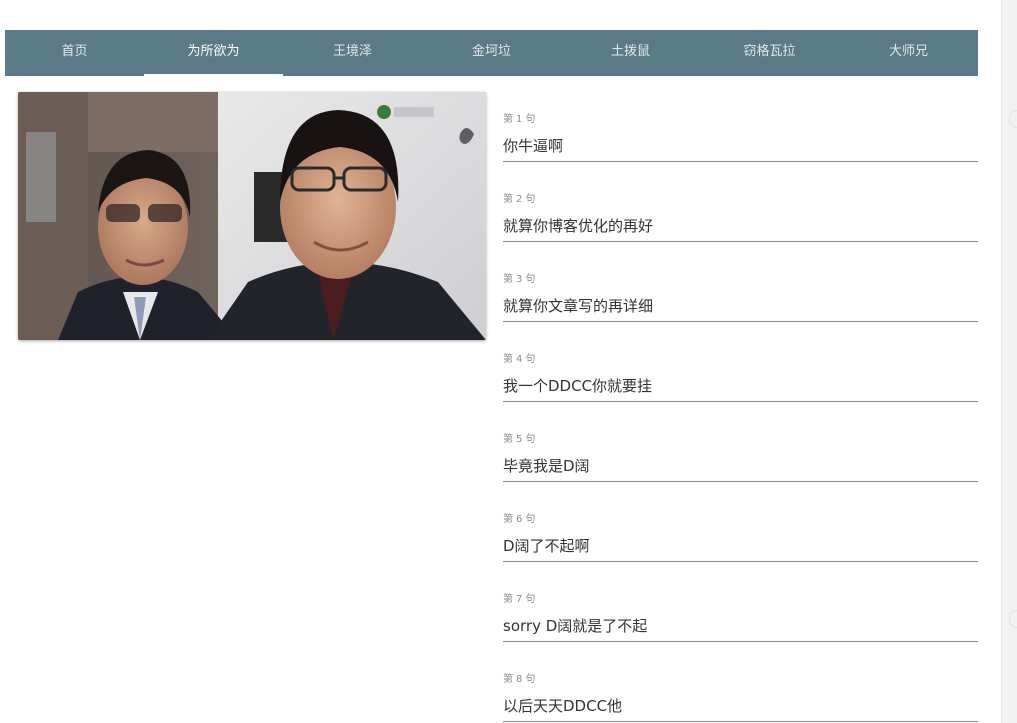 The width and height of the screenshot is (1017, 723). What do you see at coordinates (578, 386) in the screenshot?
I see `line-text: 我一个DDCC你就要挂` at bounding box center [578, 386].